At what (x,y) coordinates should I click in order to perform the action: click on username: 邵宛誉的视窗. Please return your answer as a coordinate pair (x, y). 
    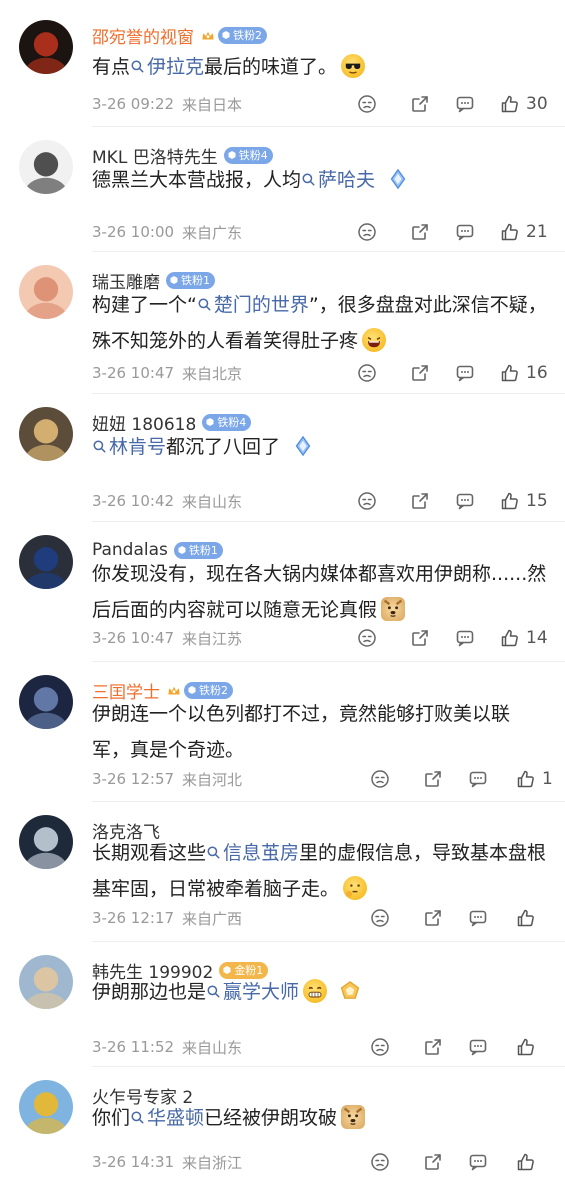
    Looking at the image, I should click on (143, 35).